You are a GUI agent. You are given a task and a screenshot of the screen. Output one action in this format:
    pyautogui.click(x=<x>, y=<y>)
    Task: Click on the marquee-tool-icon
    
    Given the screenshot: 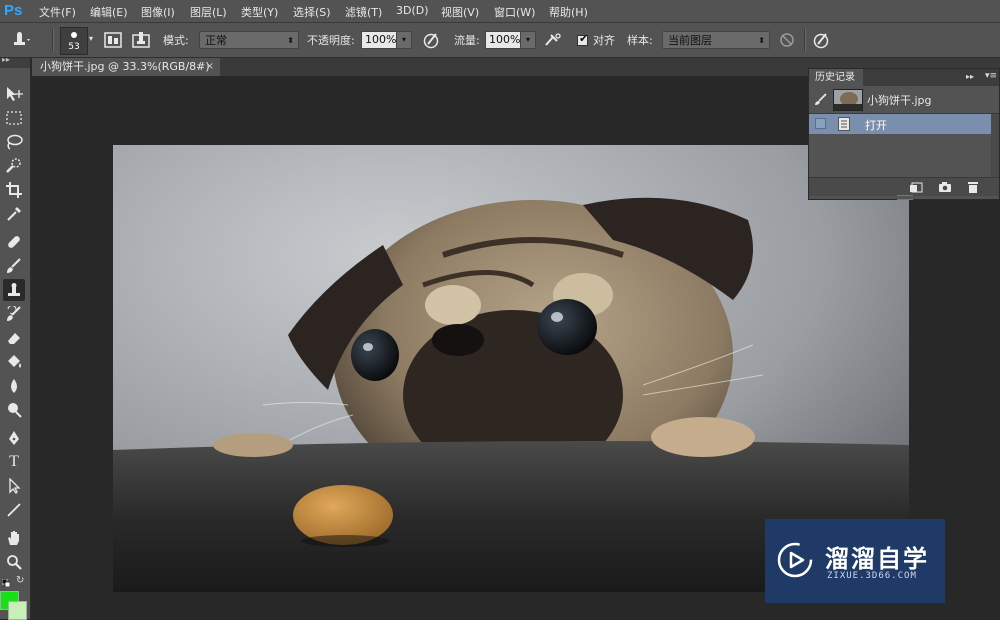 What is the action you would take?
    pyautogui.click(x=14, y=118)
    